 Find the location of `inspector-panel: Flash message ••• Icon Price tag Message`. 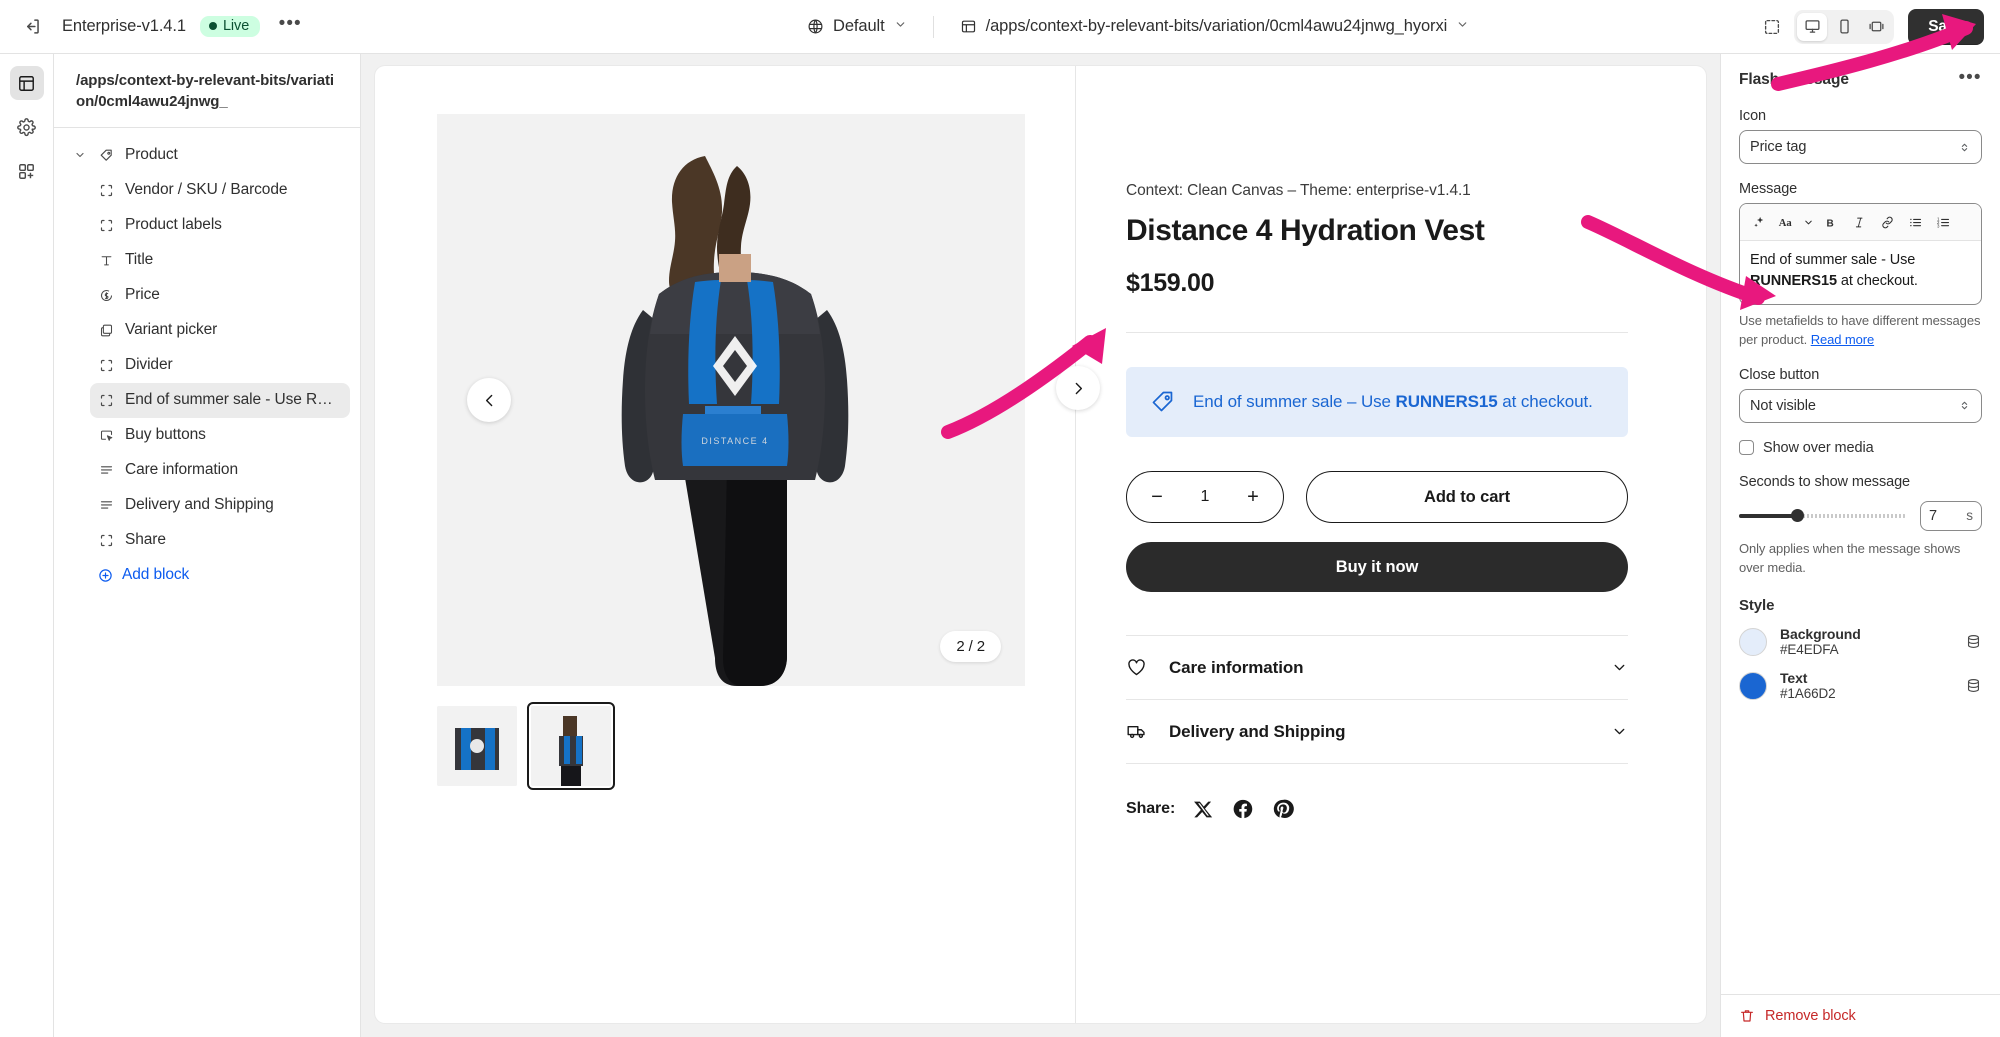

inspector-panel: Flash message ••• Icon Price tag Message is located at coordinates (1860, 545).